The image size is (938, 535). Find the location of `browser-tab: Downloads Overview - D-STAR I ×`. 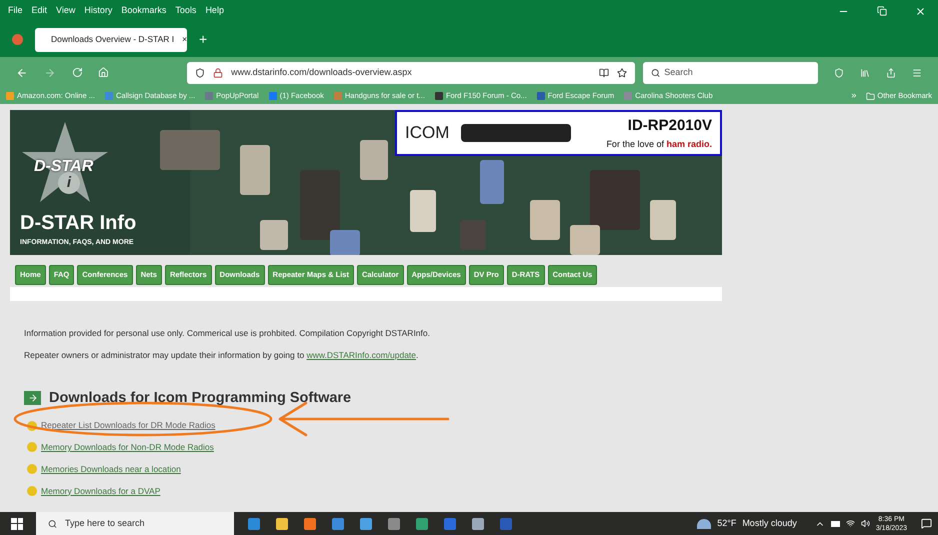

browser-tab: Downloads Overview - D-STAR I × is located at coordinates (111, 40).